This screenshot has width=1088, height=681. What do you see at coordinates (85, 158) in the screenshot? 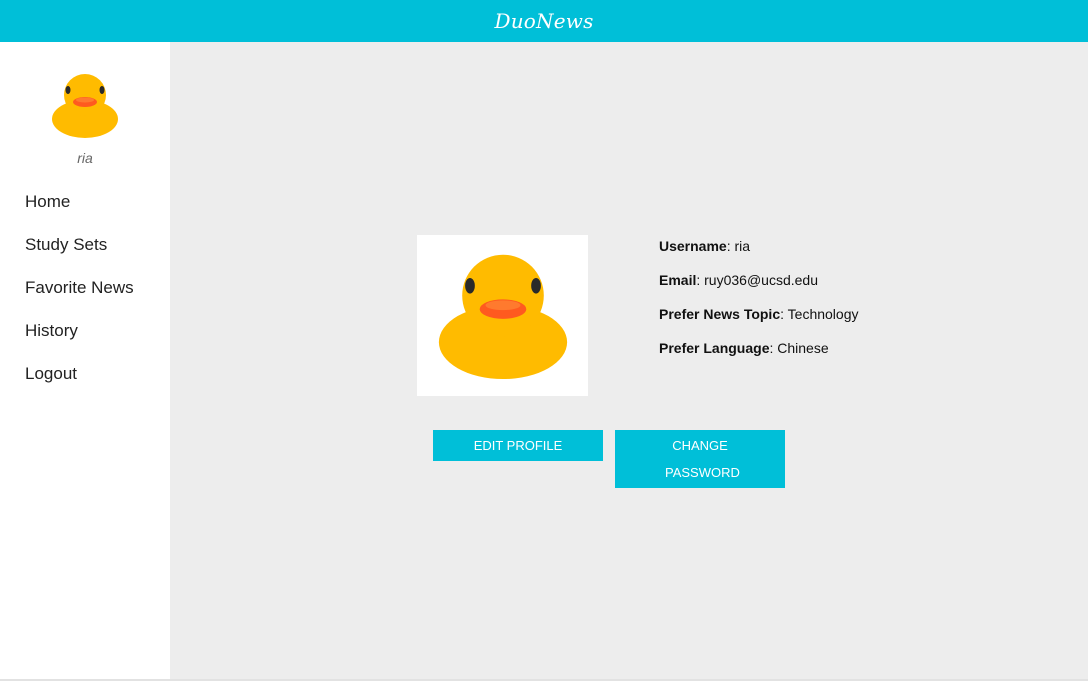
I see `sidebar-username: ria` at bounding box center [85, 158].